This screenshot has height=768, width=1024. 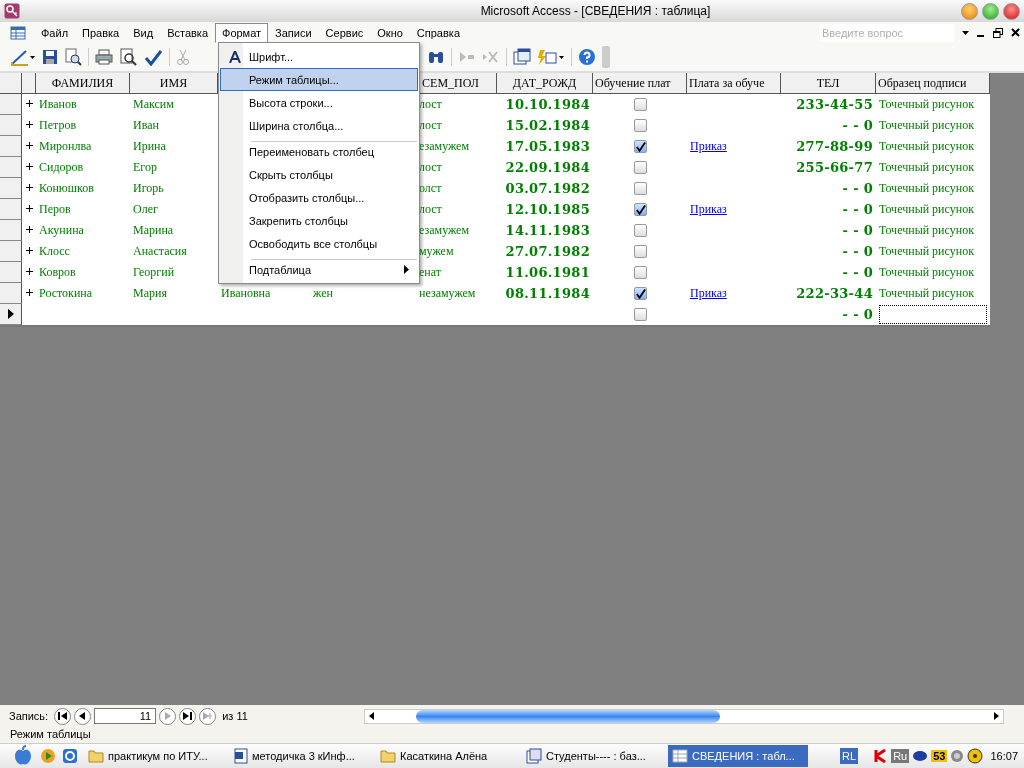 What do you see at coordinates (63, 716) in the screenshot?
I see `first-record-button` at bounding box center [63, 716].